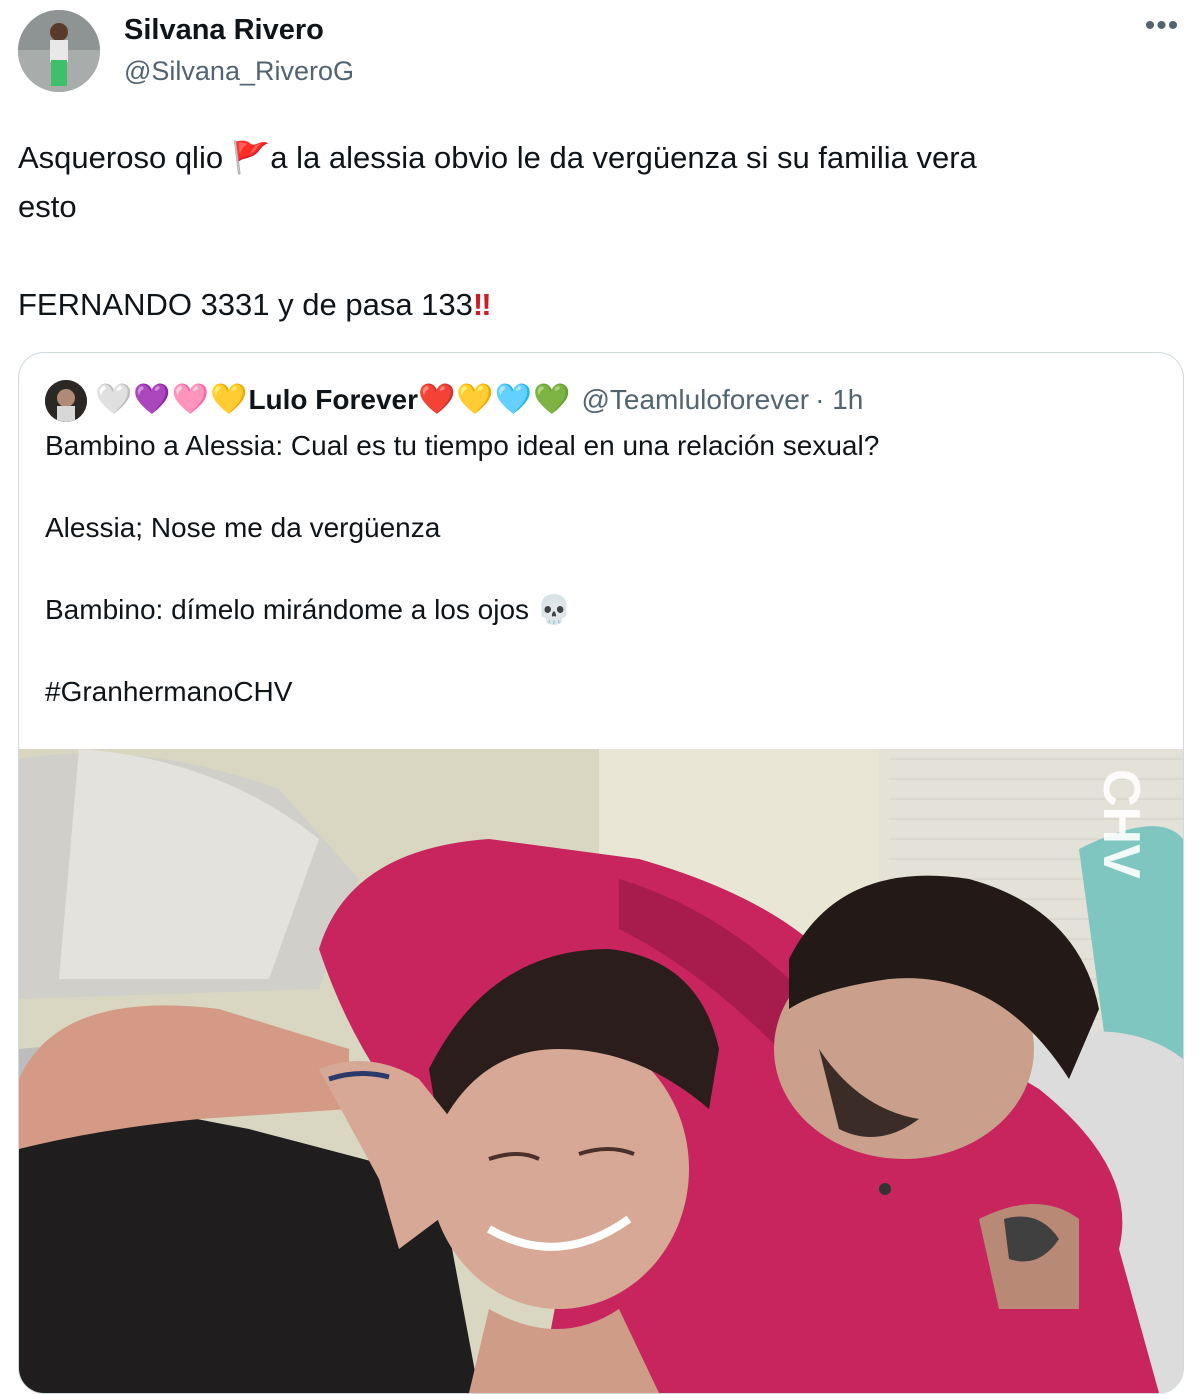 The image size is (1200, 1394). Describe the element at coordinates (59, 51) in the screenshot. I see `author-avatar` at that location.